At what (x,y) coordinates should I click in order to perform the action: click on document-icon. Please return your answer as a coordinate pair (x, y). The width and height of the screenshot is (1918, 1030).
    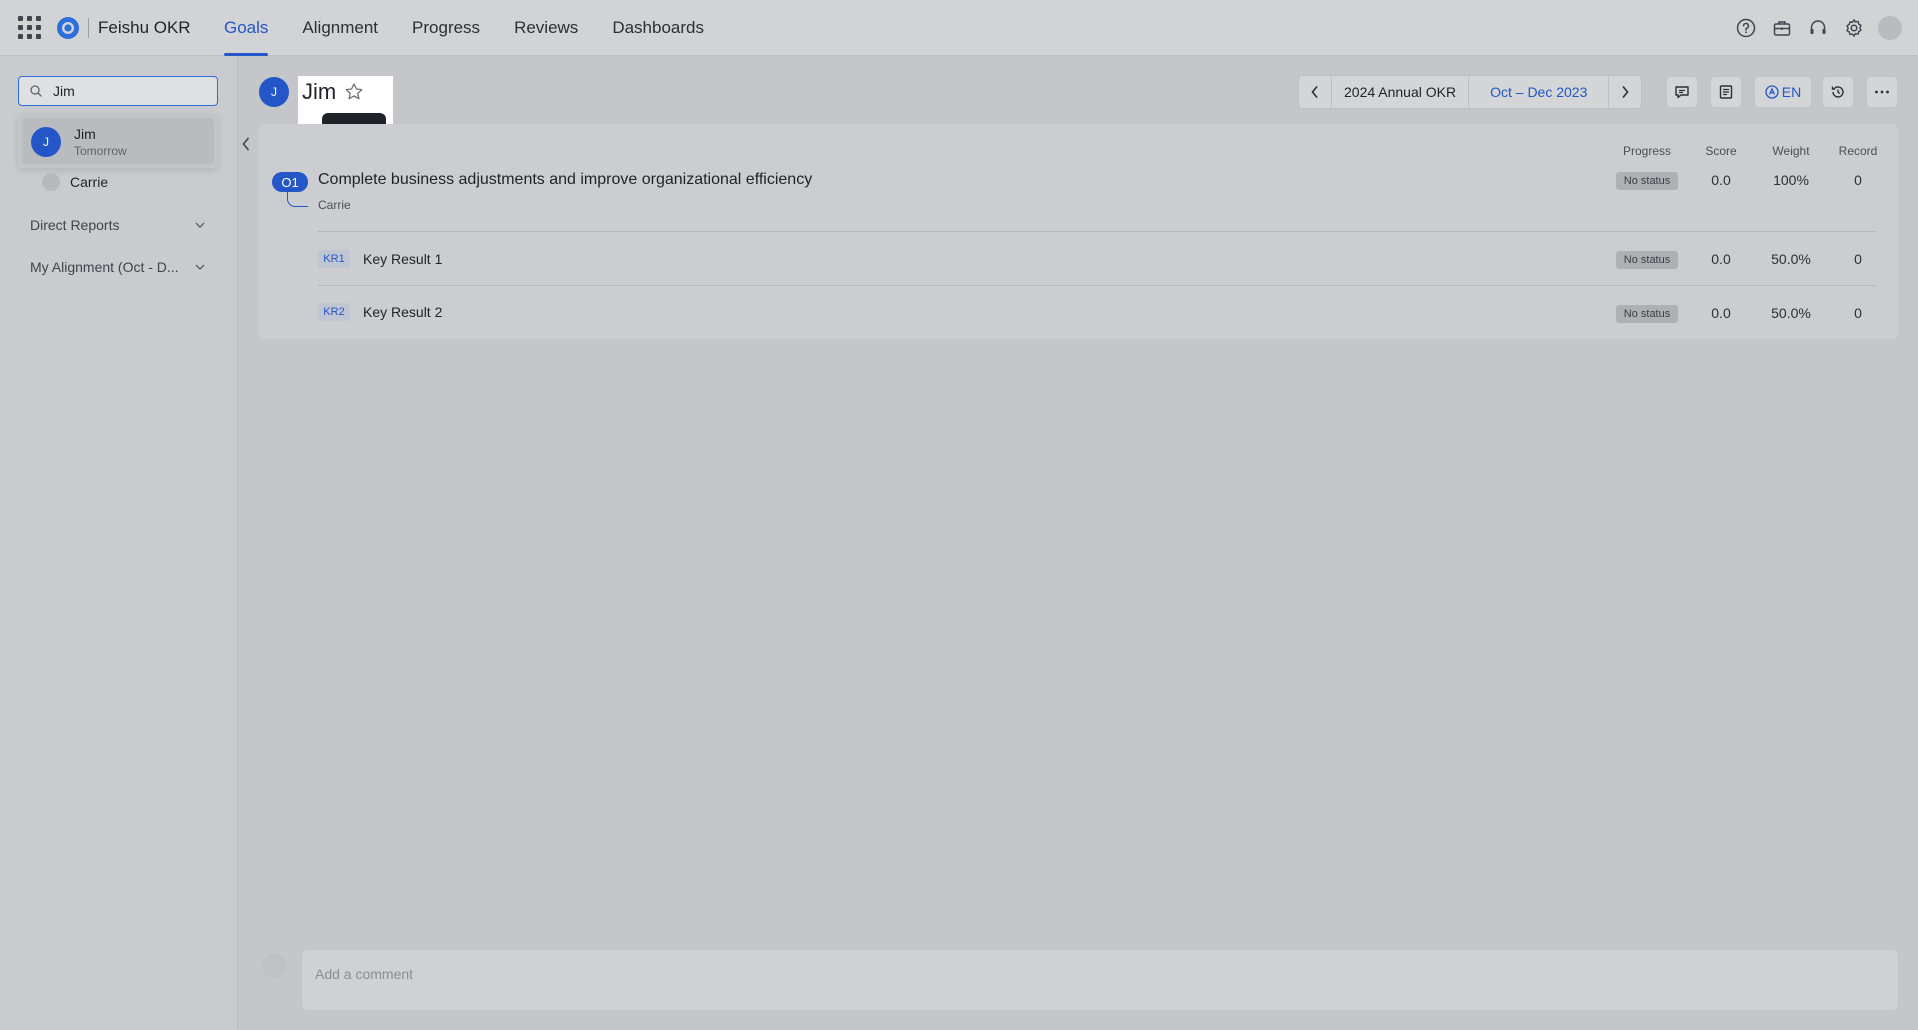
    Looking at the image, I should click on (1726, 92).